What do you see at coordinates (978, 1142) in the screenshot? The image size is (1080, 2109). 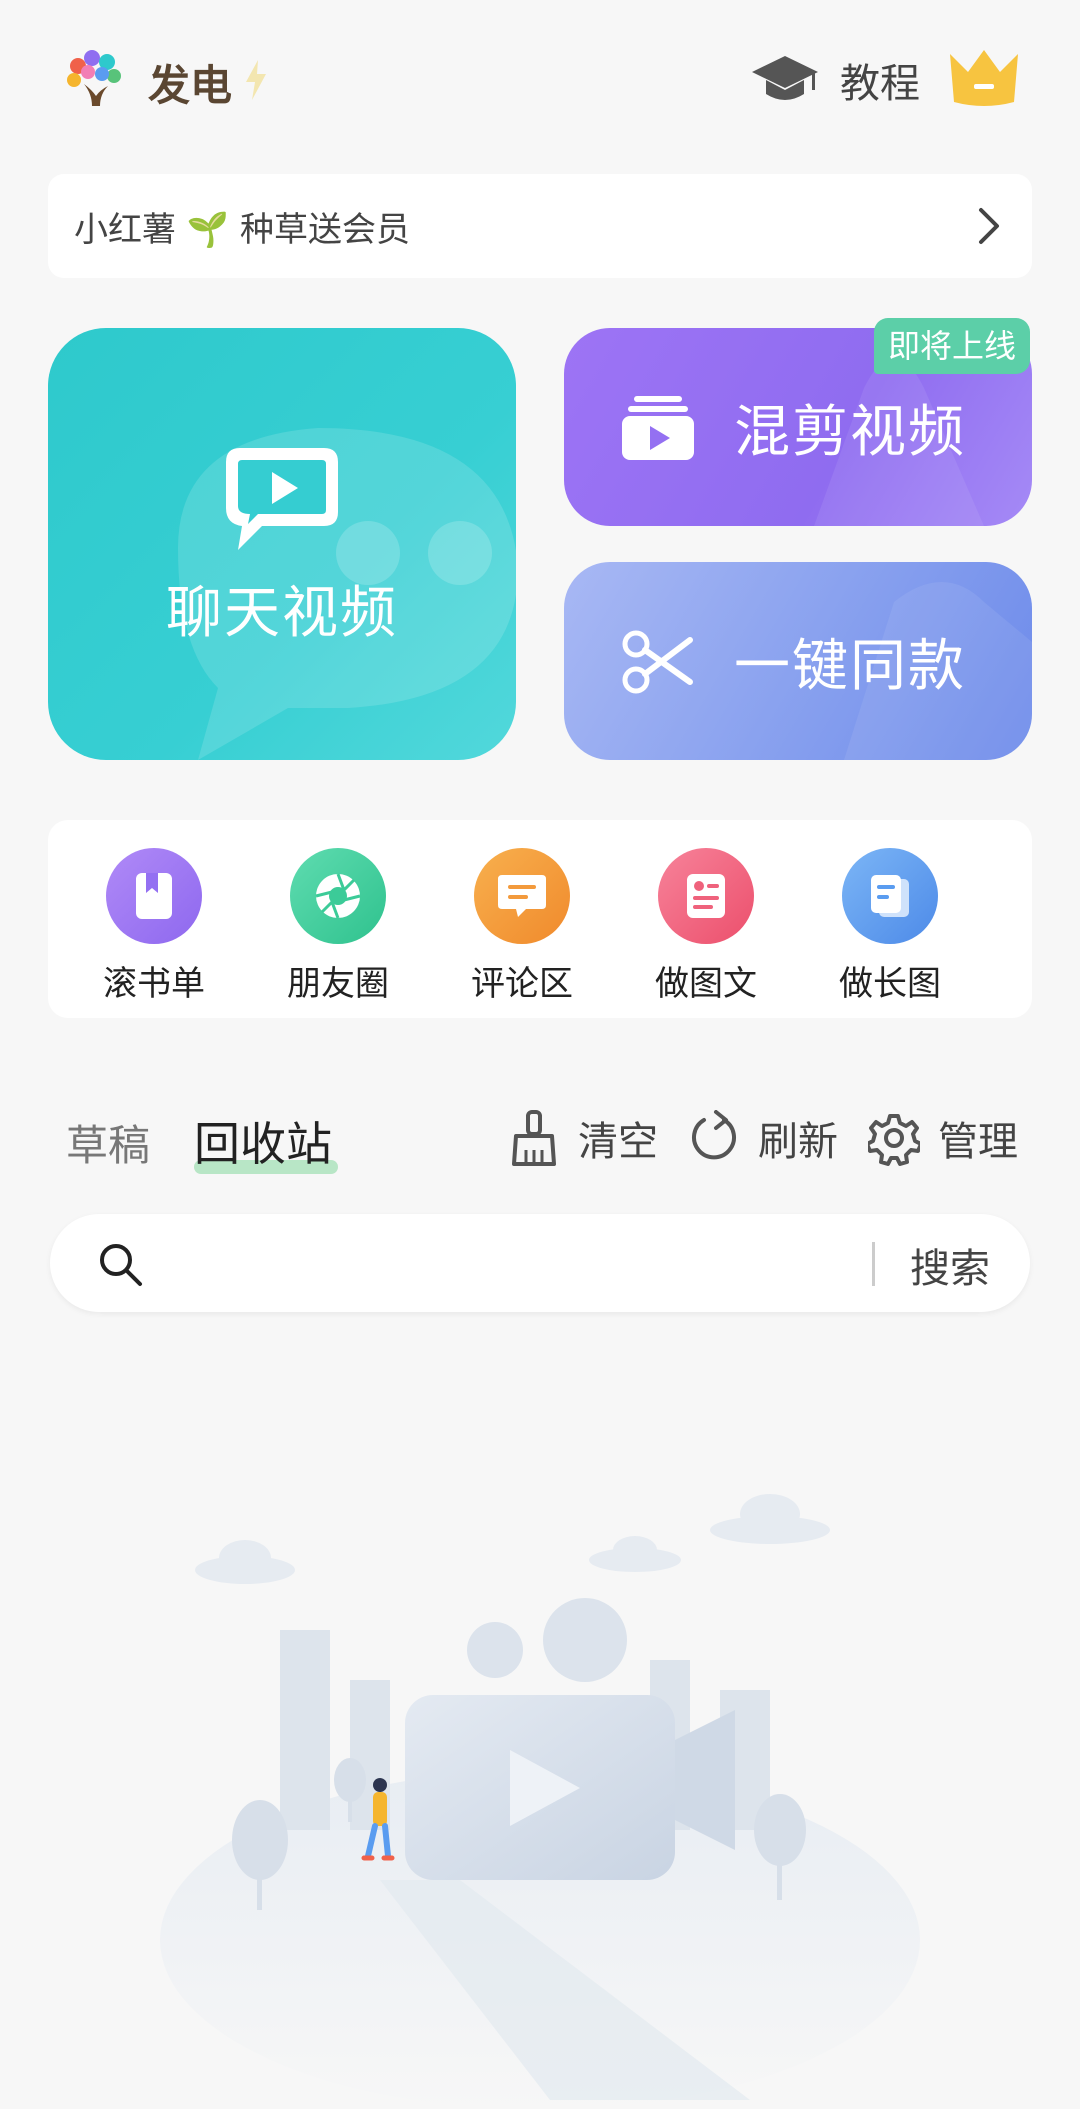 I see `manage-label: 管理` at bounding box center [978, 1142].